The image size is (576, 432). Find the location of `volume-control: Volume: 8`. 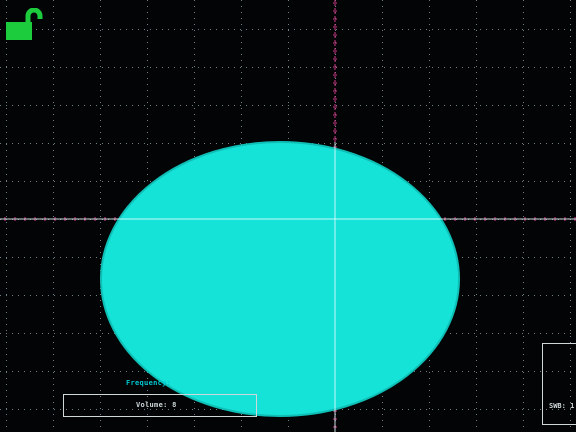

volume-control: Volume: 8 is located at coordinates (160, 405).